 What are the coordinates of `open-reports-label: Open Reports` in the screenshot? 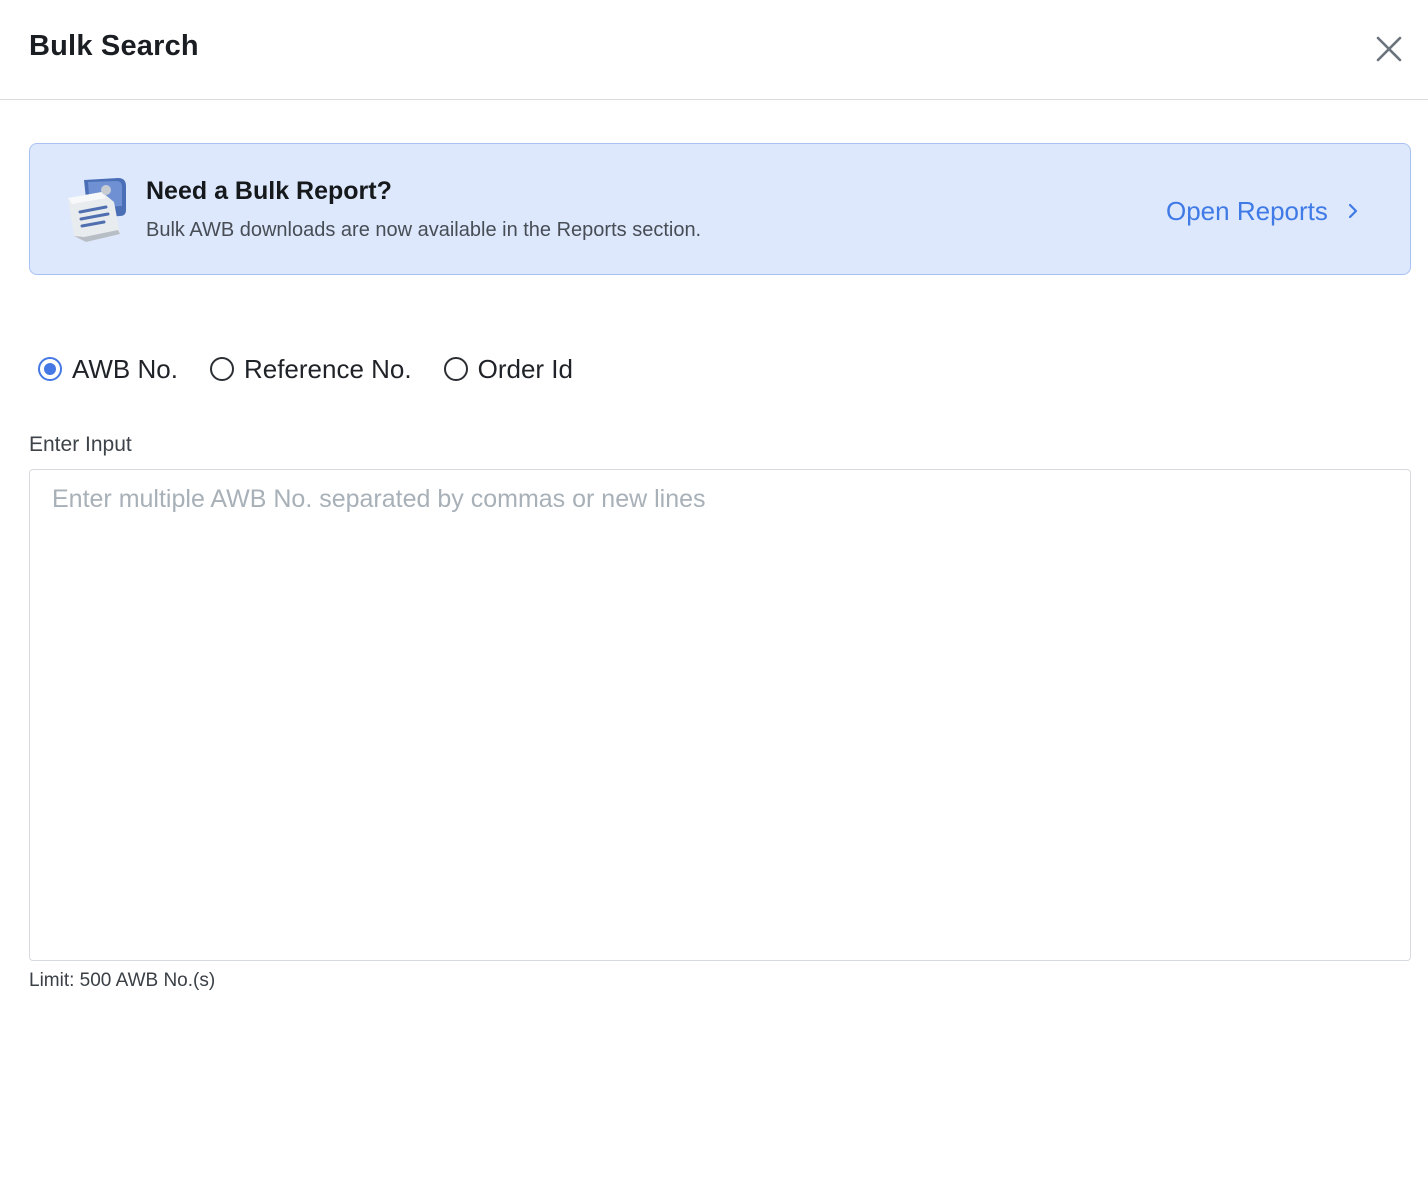 It's located at (1247, 210).